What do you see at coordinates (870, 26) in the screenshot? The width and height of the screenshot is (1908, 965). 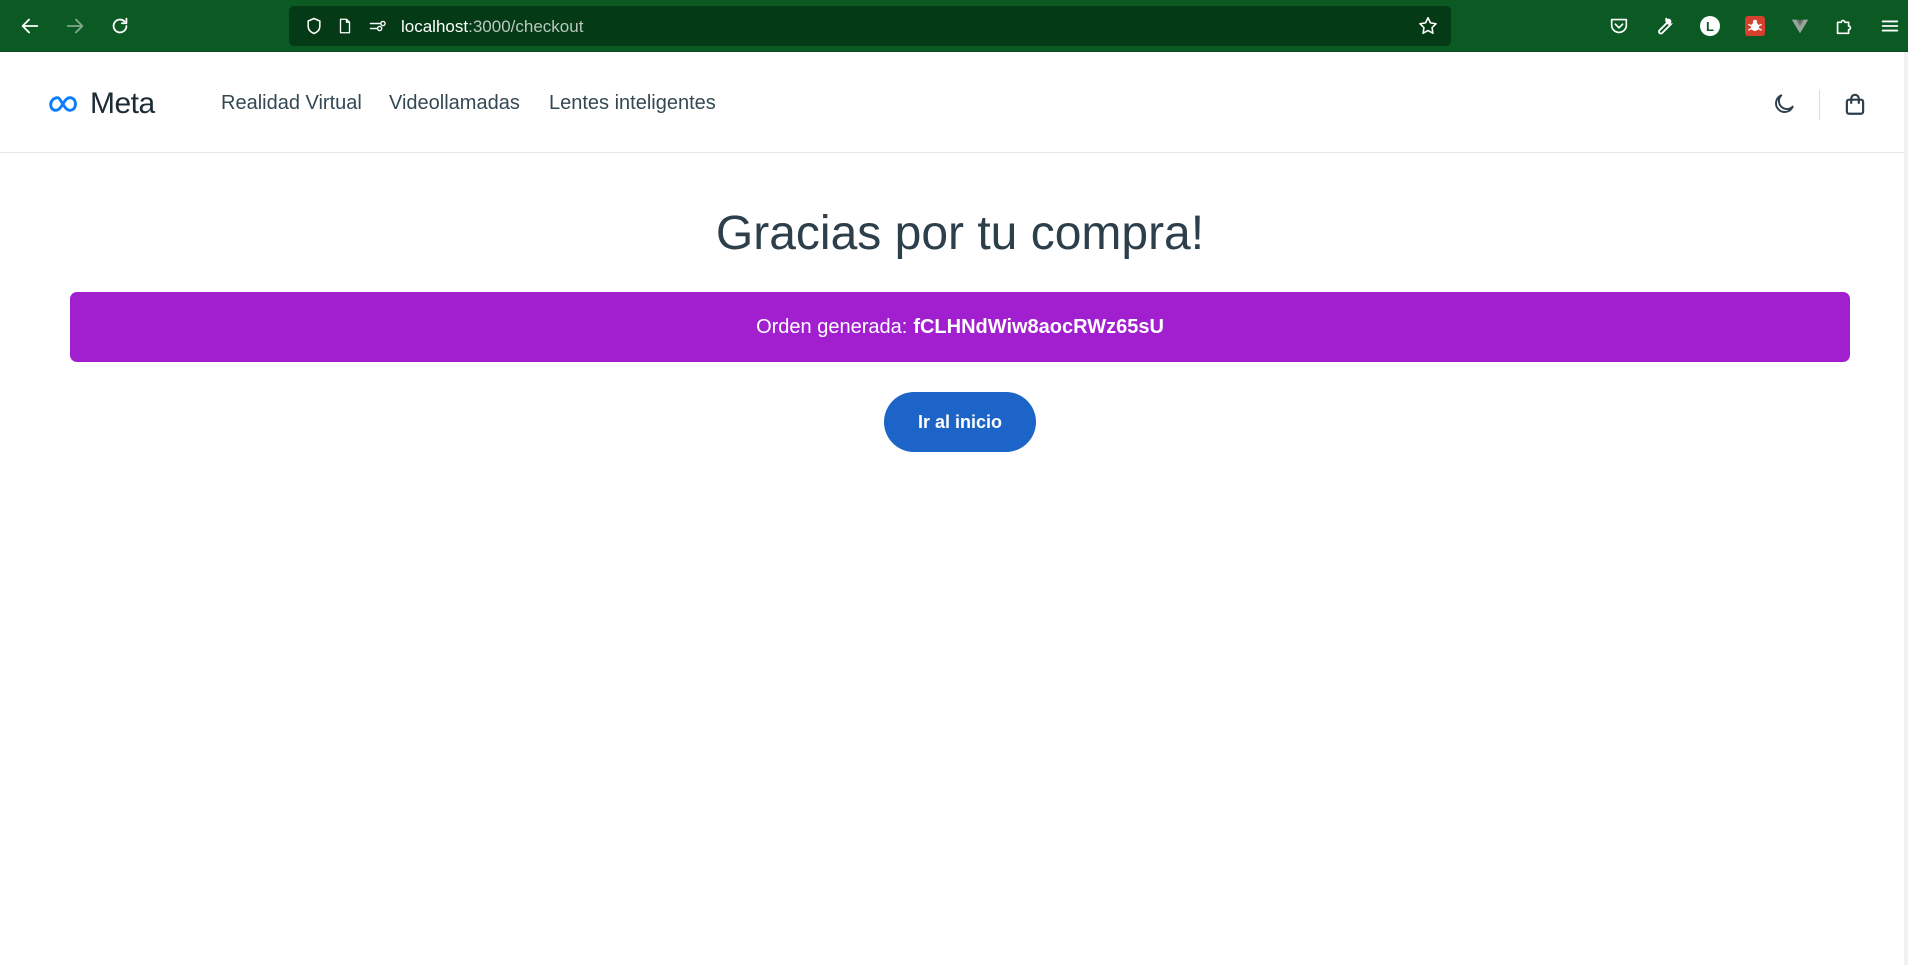 I see `address-bar: localhost:3000/checkout` at bounding box center [870, 26].